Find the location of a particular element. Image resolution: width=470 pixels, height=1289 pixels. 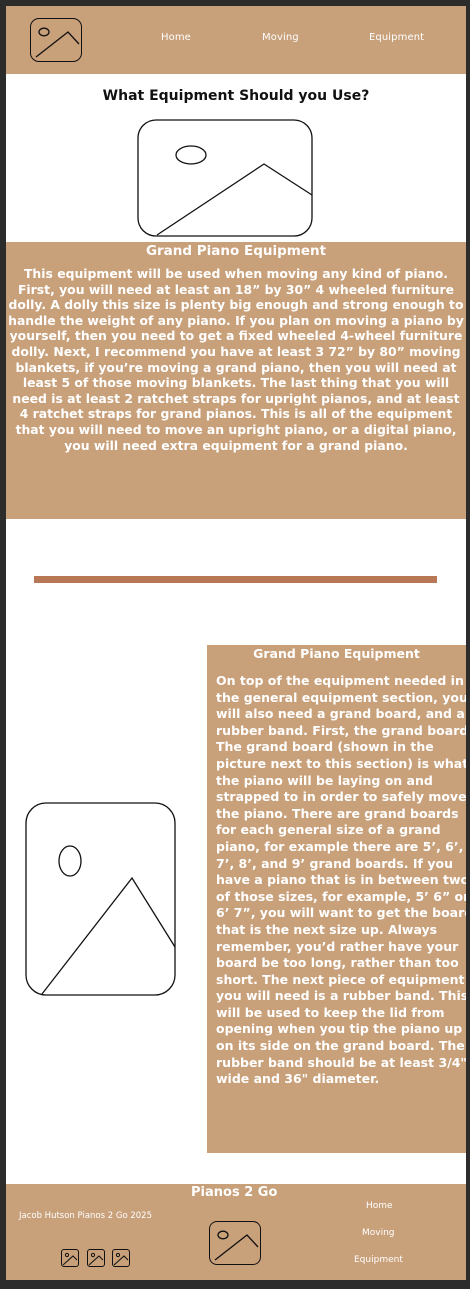

footer-logo-icon is located at coordinates (235, 1243).